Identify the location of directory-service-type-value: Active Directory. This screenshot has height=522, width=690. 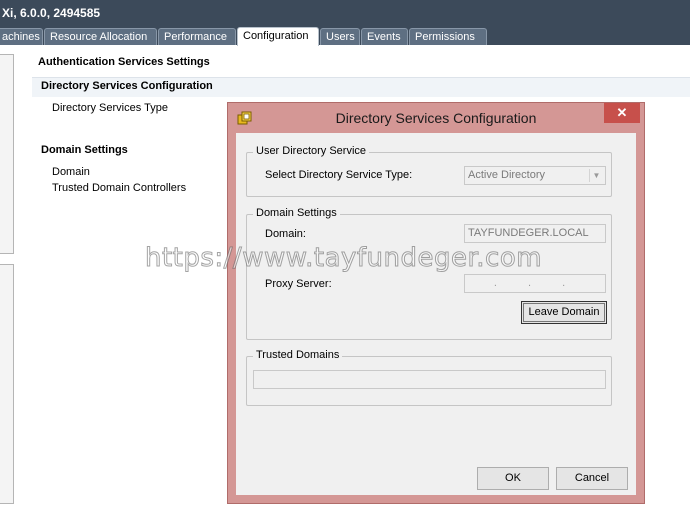
(507, 175).